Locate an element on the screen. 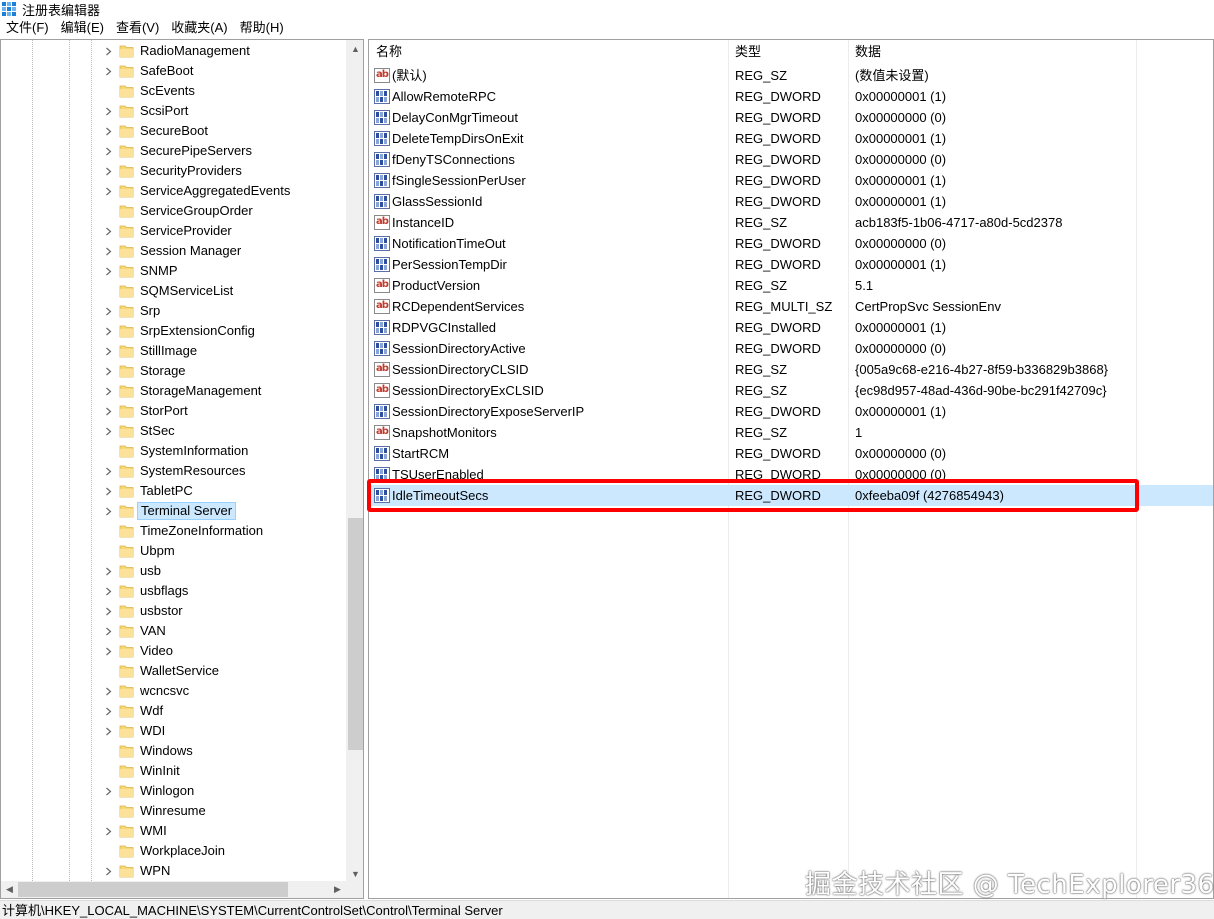 The width and height of the screenshot is (1214, 919). tree-item-label: usb is located at coordinates (150, 571).